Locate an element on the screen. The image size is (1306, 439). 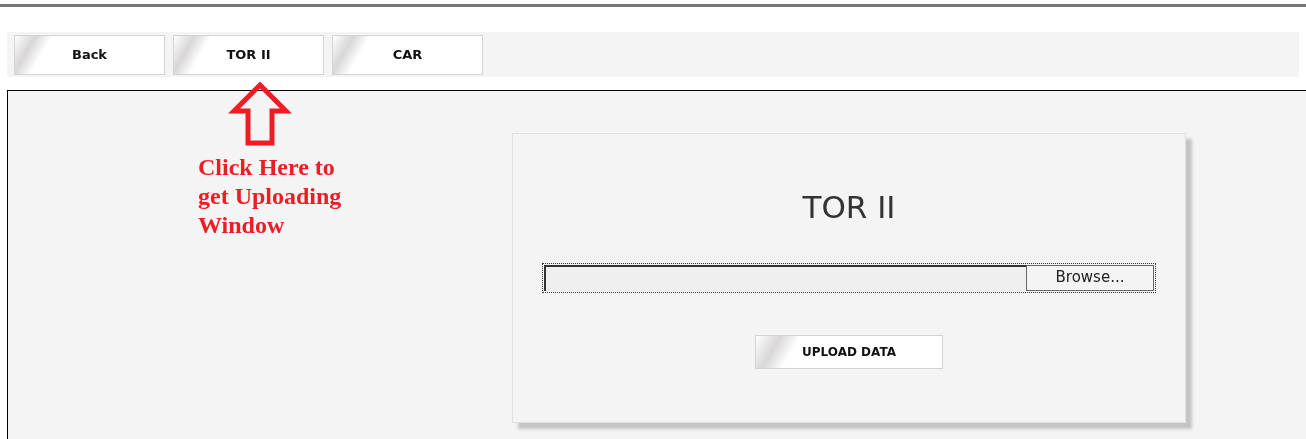
annotation-text: Click Here to get Uploading Window is located at coordinates (270, 196).